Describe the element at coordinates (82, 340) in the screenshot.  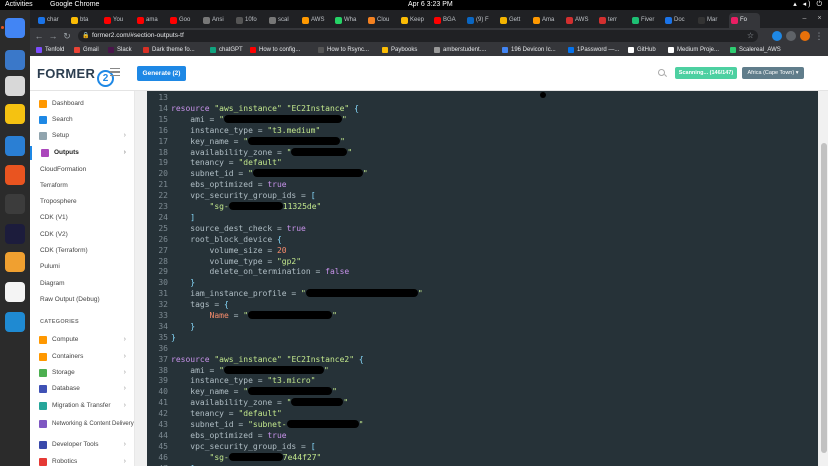
I see `sidebar-category-compute: Compute ›` at that location.